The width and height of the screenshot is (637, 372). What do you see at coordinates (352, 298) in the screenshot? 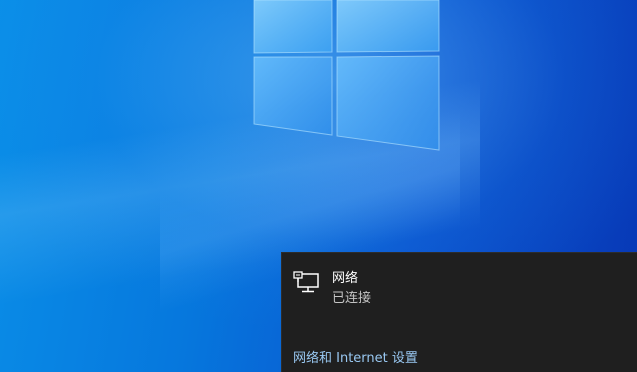
I see `network-status: 已连接` at bounding box center [352, 298].